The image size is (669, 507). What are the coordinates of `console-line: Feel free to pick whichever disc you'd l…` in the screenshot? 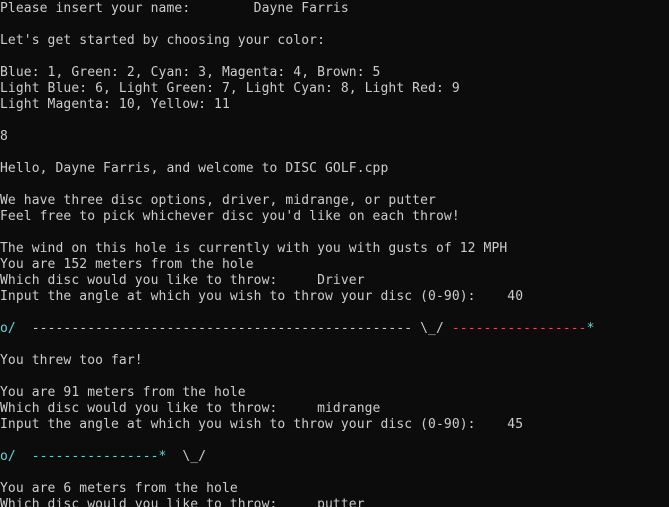 It's located at (230, 216).